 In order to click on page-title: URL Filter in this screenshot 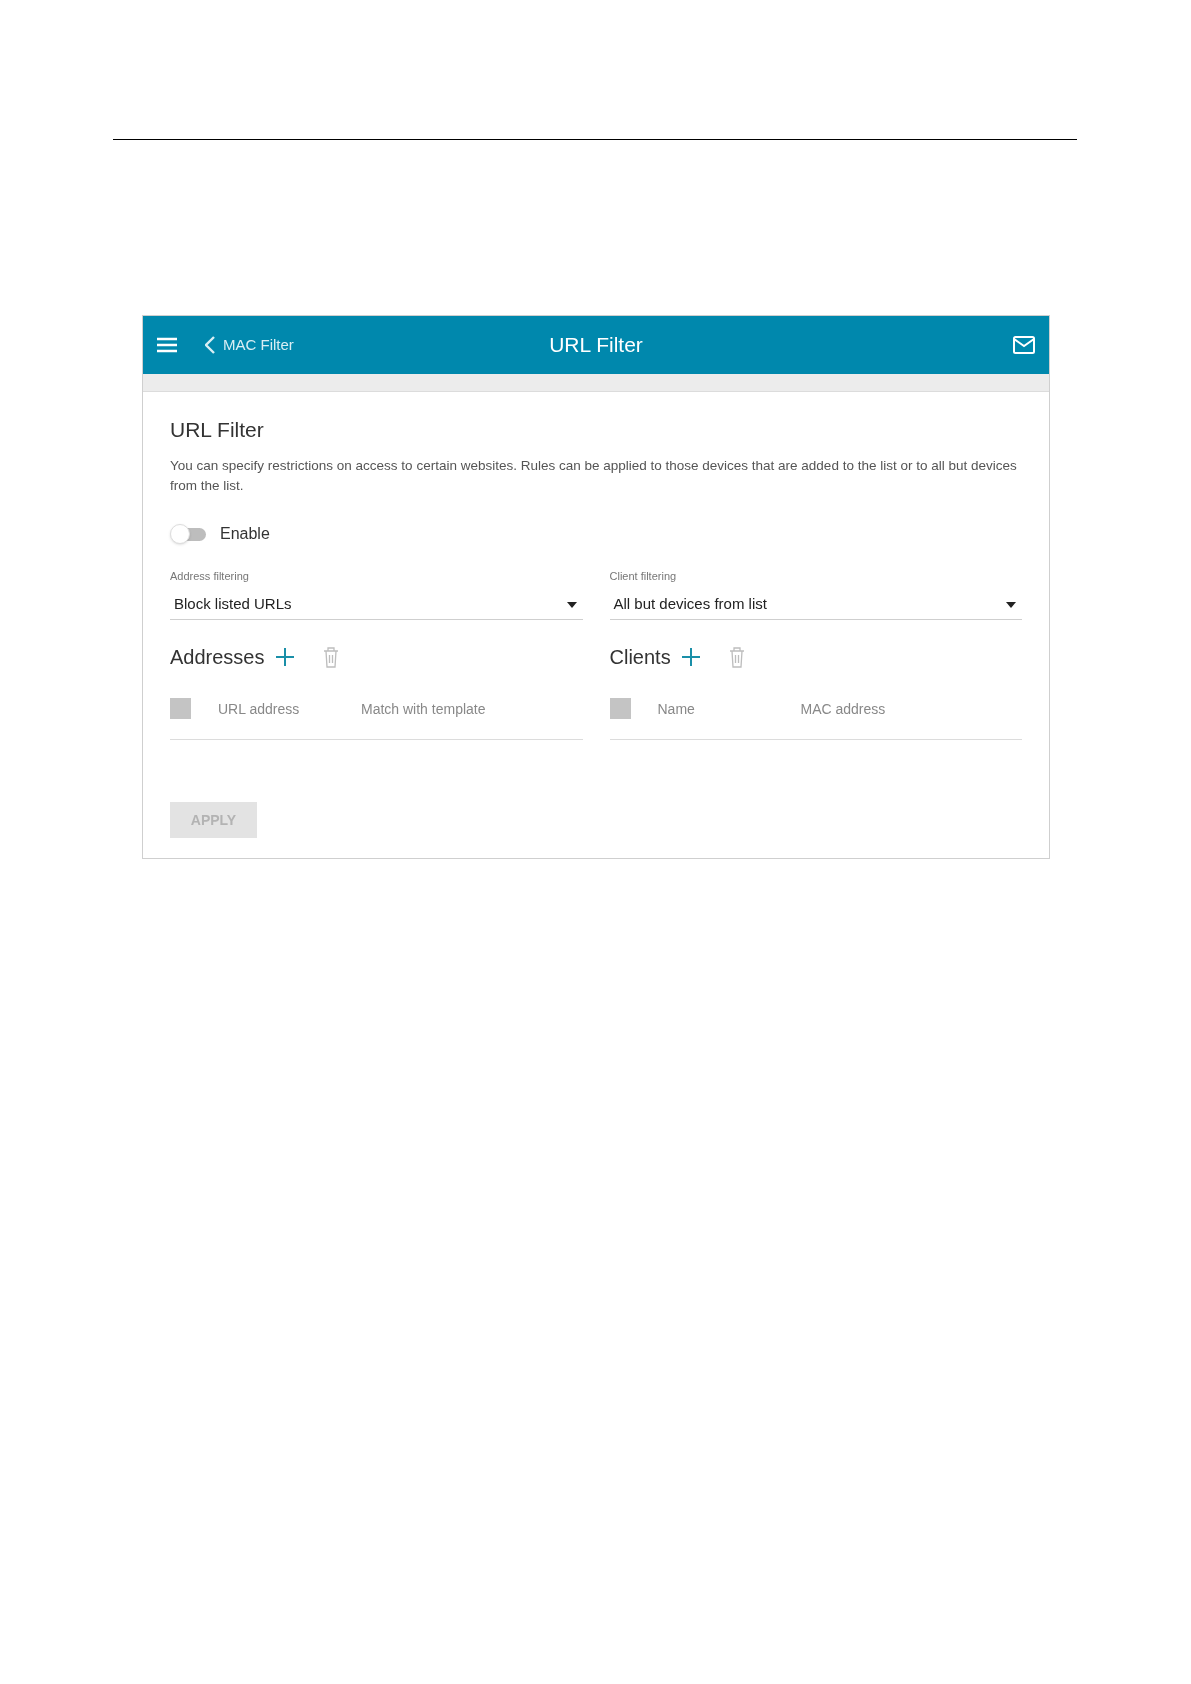, I will do `click(596, 345)`.